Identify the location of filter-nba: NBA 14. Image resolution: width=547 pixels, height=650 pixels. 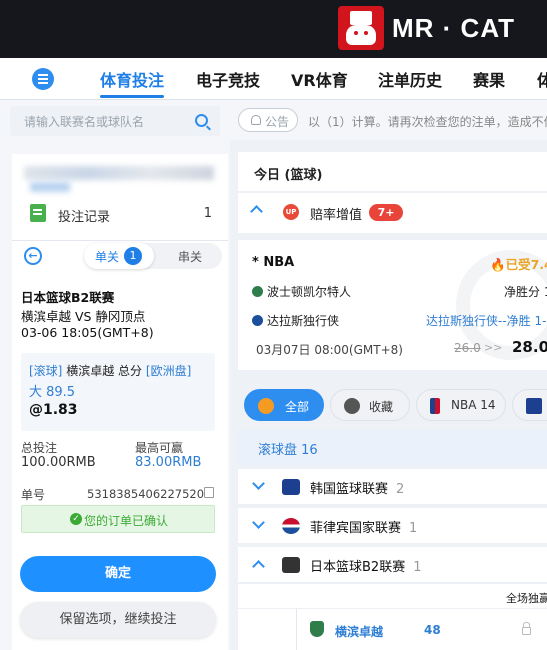
(461, 405).